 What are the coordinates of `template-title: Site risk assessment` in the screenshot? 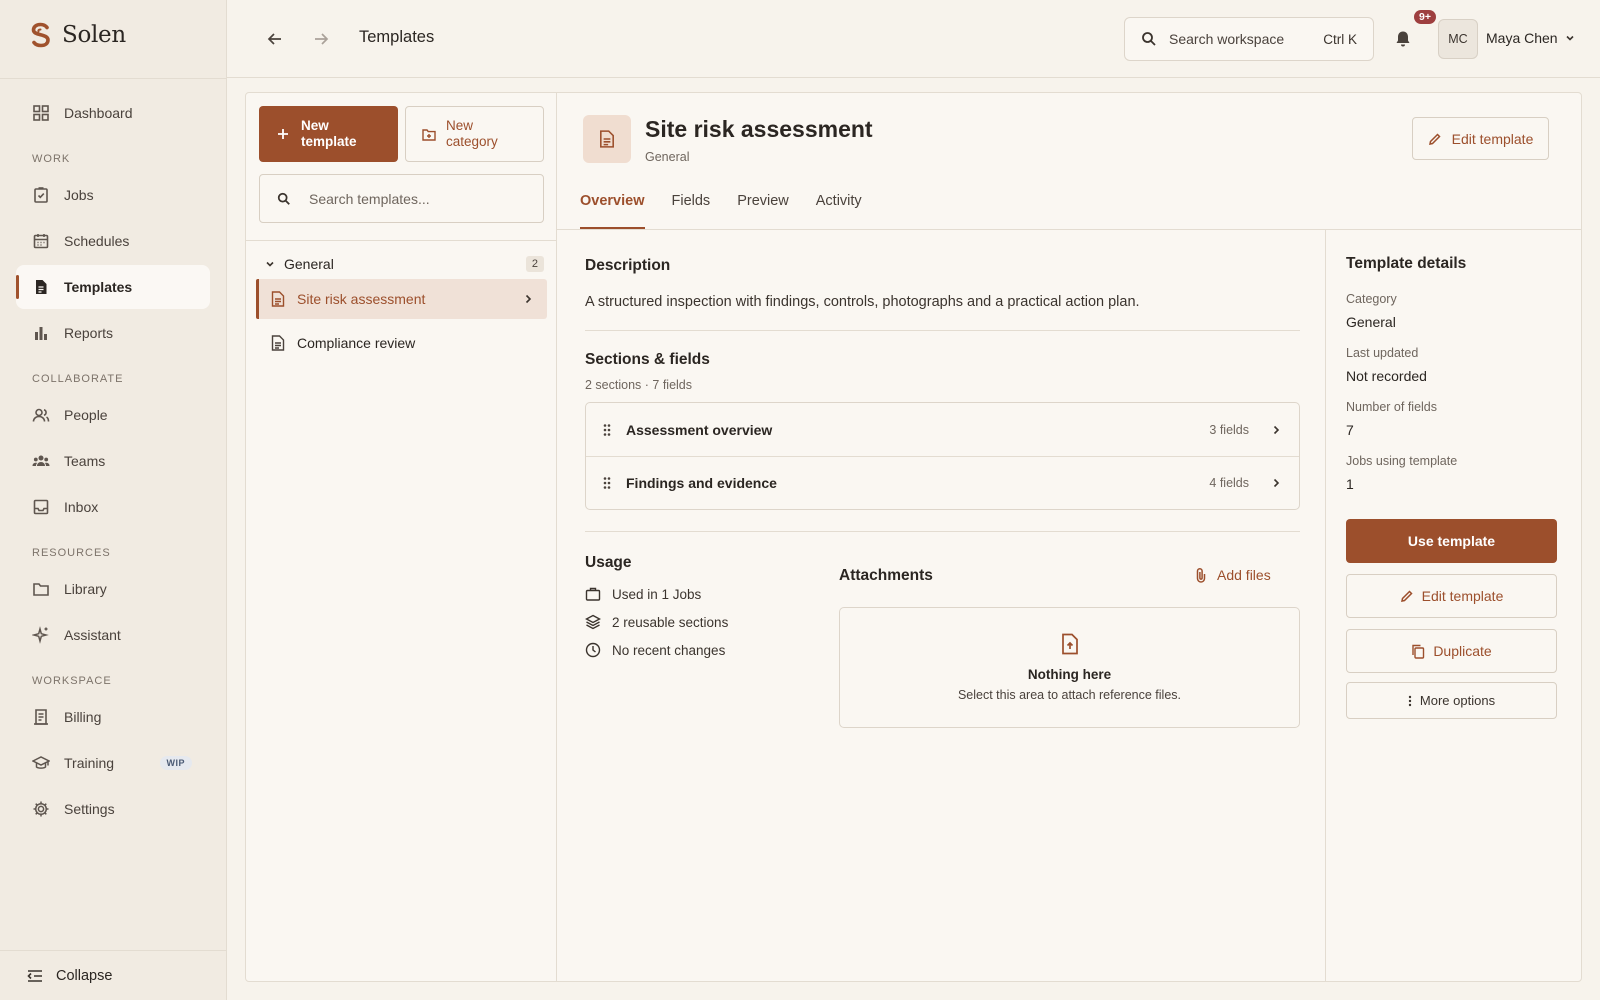 It's located at (759, 129).